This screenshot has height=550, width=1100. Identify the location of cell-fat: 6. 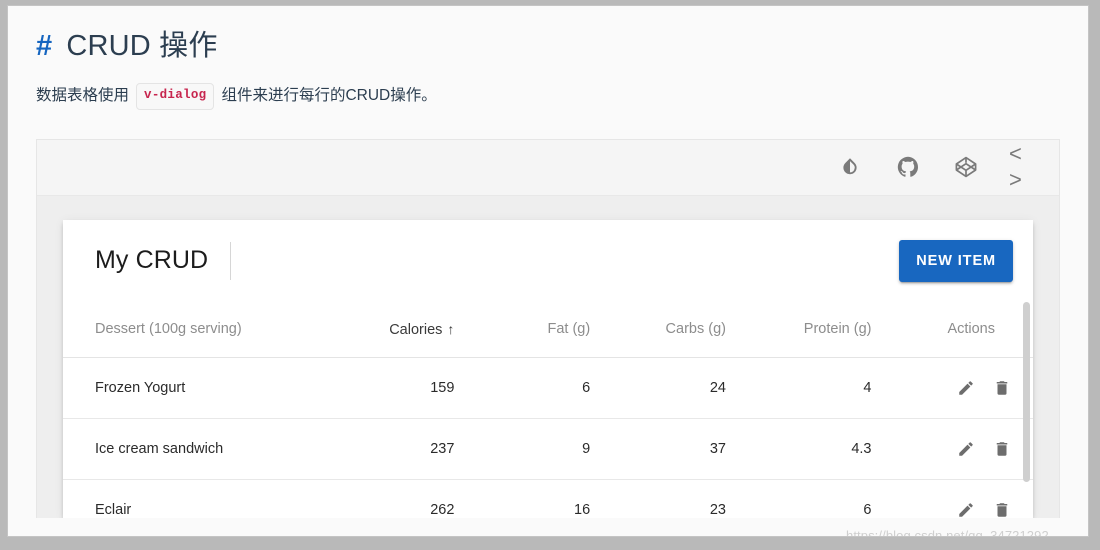
(538, 388).